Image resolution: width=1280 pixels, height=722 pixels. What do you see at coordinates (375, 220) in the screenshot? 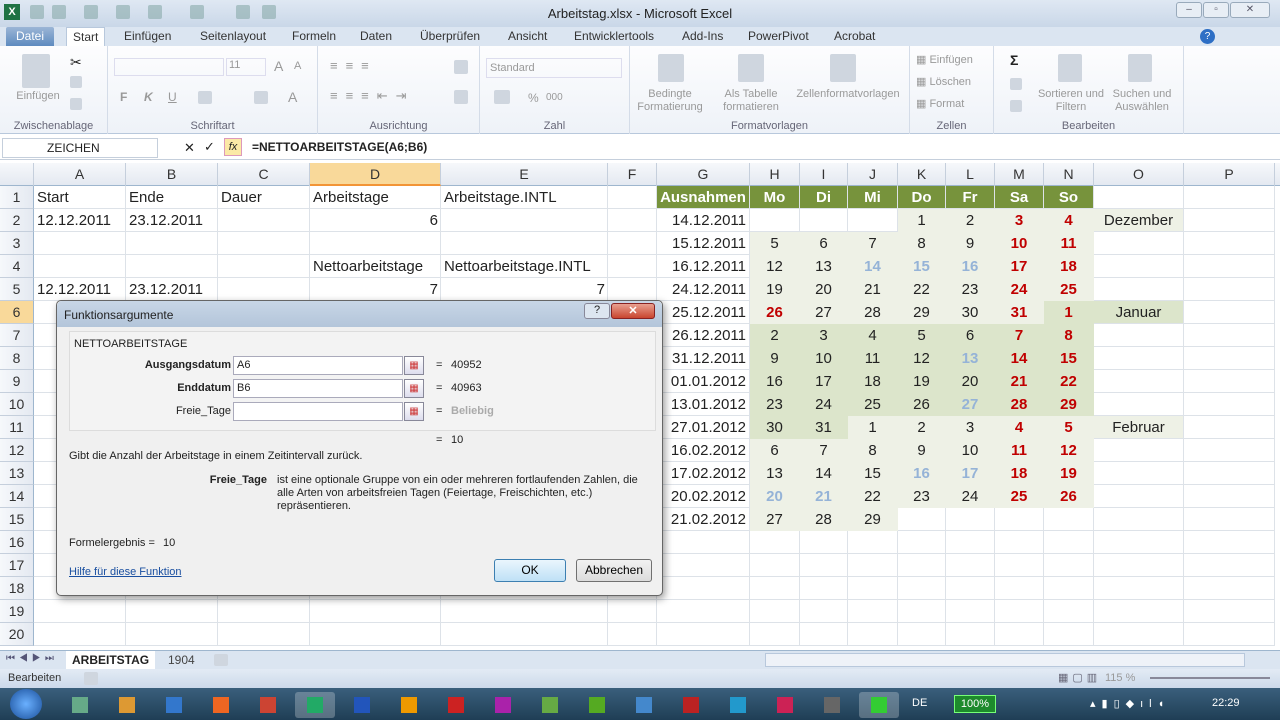
I see `cell-D2: 6` at bounding box center [375, 220].